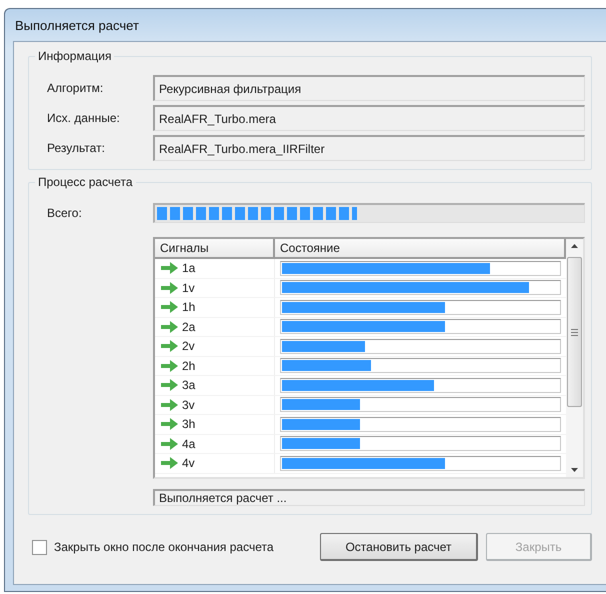  I want to click on close-after-checkbox: Закрыть окно после окончания расчета, so click(172, 547).